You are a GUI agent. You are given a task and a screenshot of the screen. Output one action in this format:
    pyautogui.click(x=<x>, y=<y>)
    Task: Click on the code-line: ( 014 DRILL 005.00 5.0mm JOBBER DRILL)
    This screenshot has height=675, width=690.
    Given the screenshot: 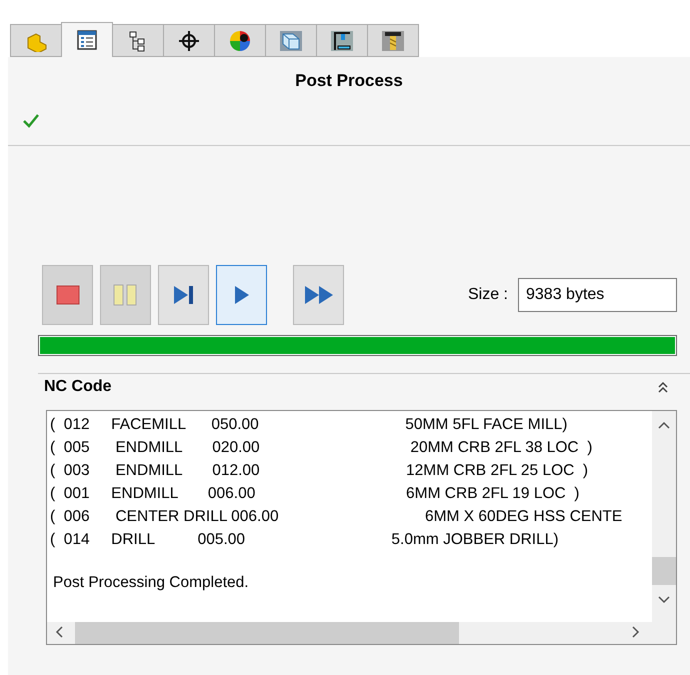 What is the action you would take?
    pyautogui.click(x=305, y=540)
    